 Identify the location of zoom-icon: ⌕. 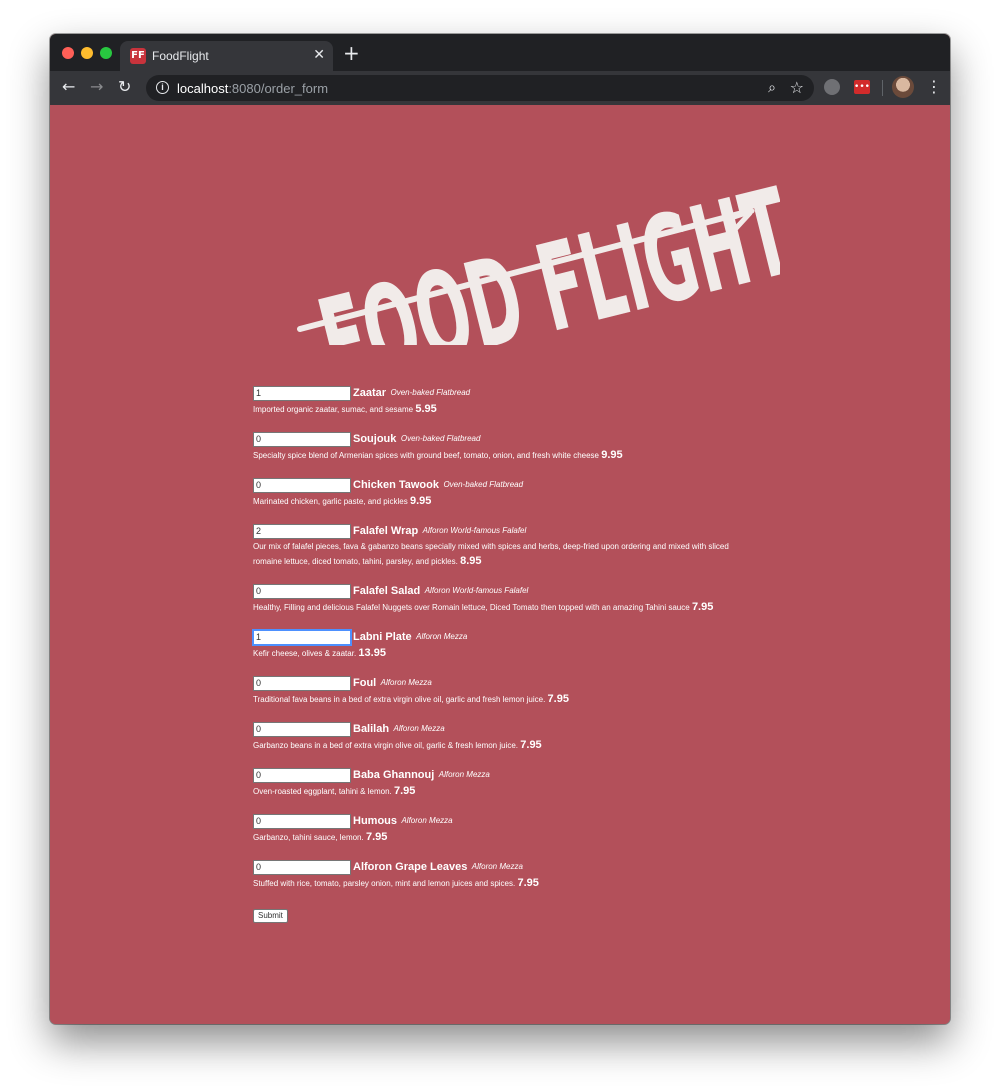
(772, 88).